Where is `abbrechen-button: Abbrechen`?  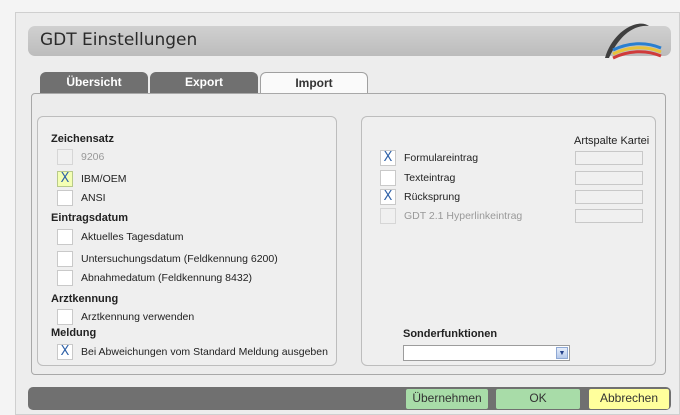 abbrechen-button: Abbrechen is located at coordinates (629, 399).